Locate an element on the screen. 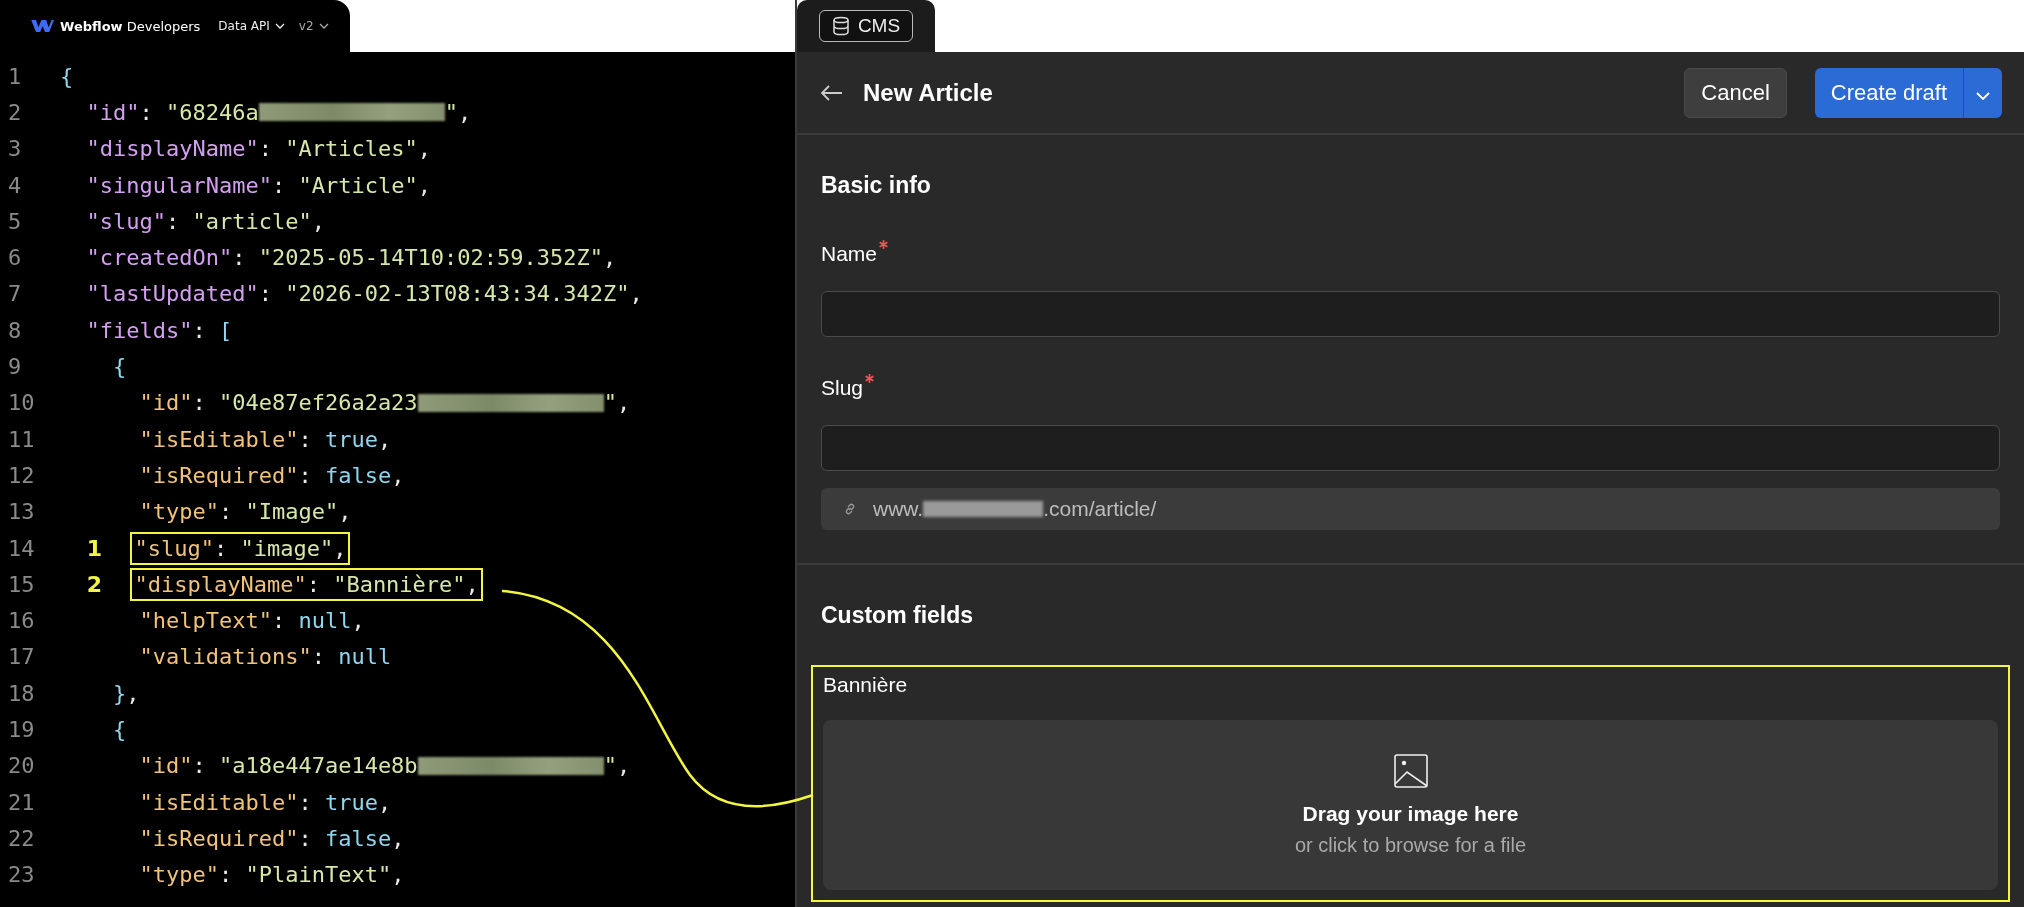 This screenshot has height=907, width=2024. field-label: Name is located at coordinates (849, 254).